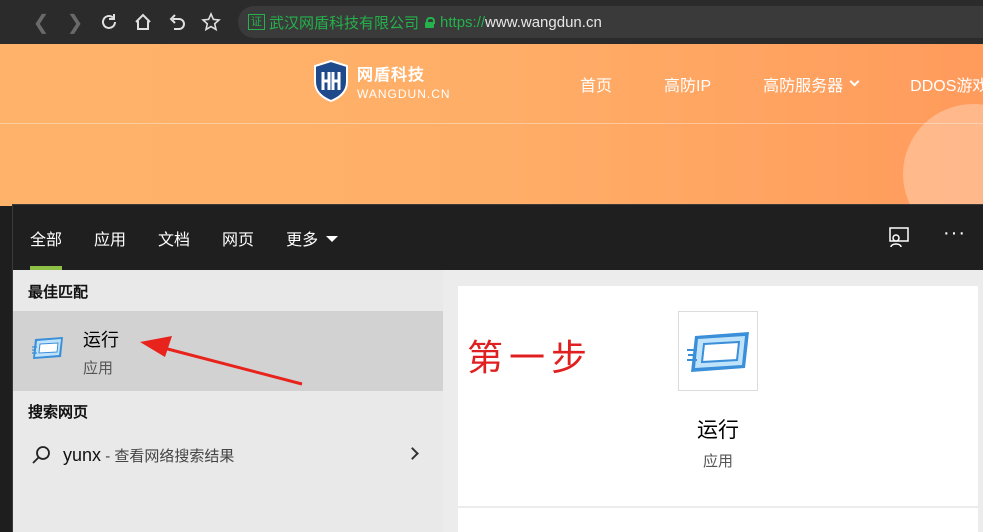 This screenshot has height=532, width=983. I want to click on undo-icon, so click(177, 22).